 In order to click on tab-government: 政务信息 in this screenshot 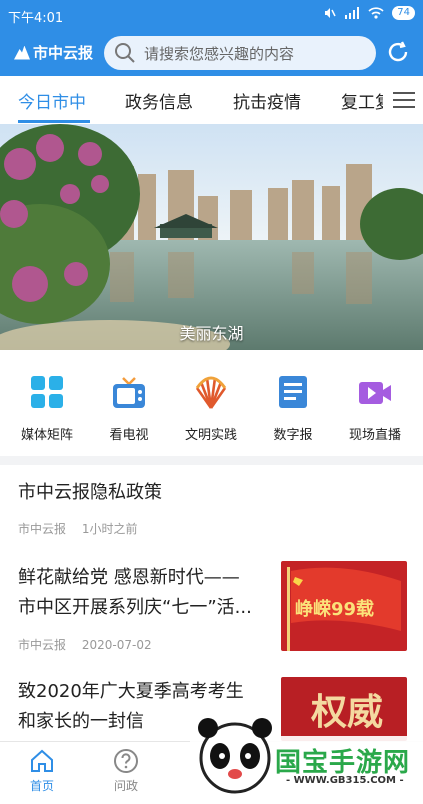, I will do `click(159, 100)`.